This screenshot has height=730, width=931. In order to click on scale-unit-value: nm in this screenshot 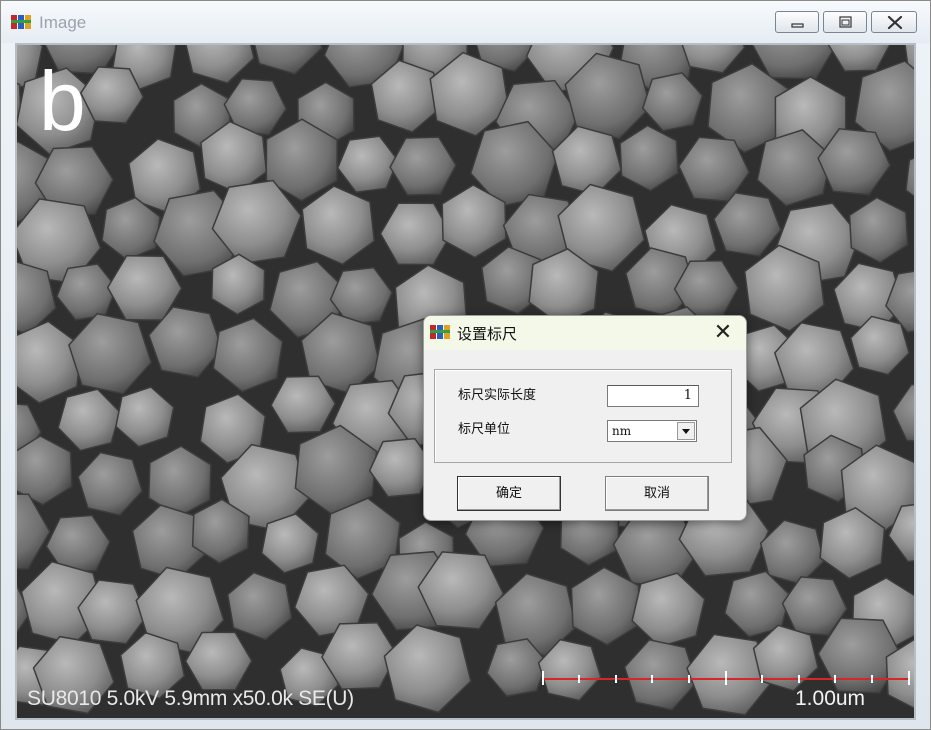, I will do `click(622, 431)`.